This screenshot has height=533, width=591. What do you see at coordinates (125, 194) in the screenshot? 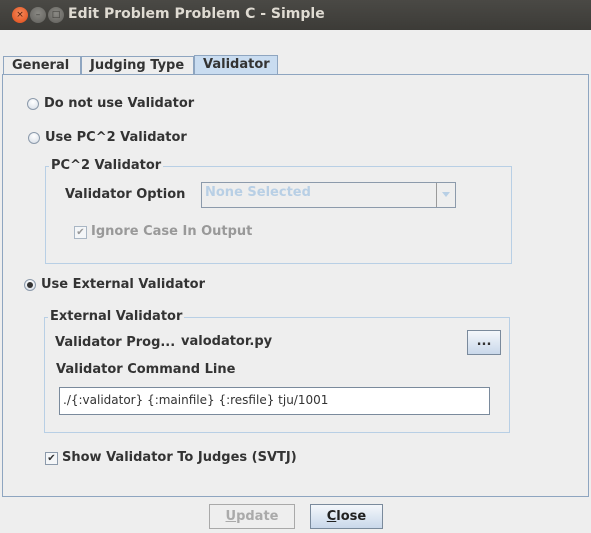
I see `validator-option-label: Validator Option` at bounding box center [125, 194].